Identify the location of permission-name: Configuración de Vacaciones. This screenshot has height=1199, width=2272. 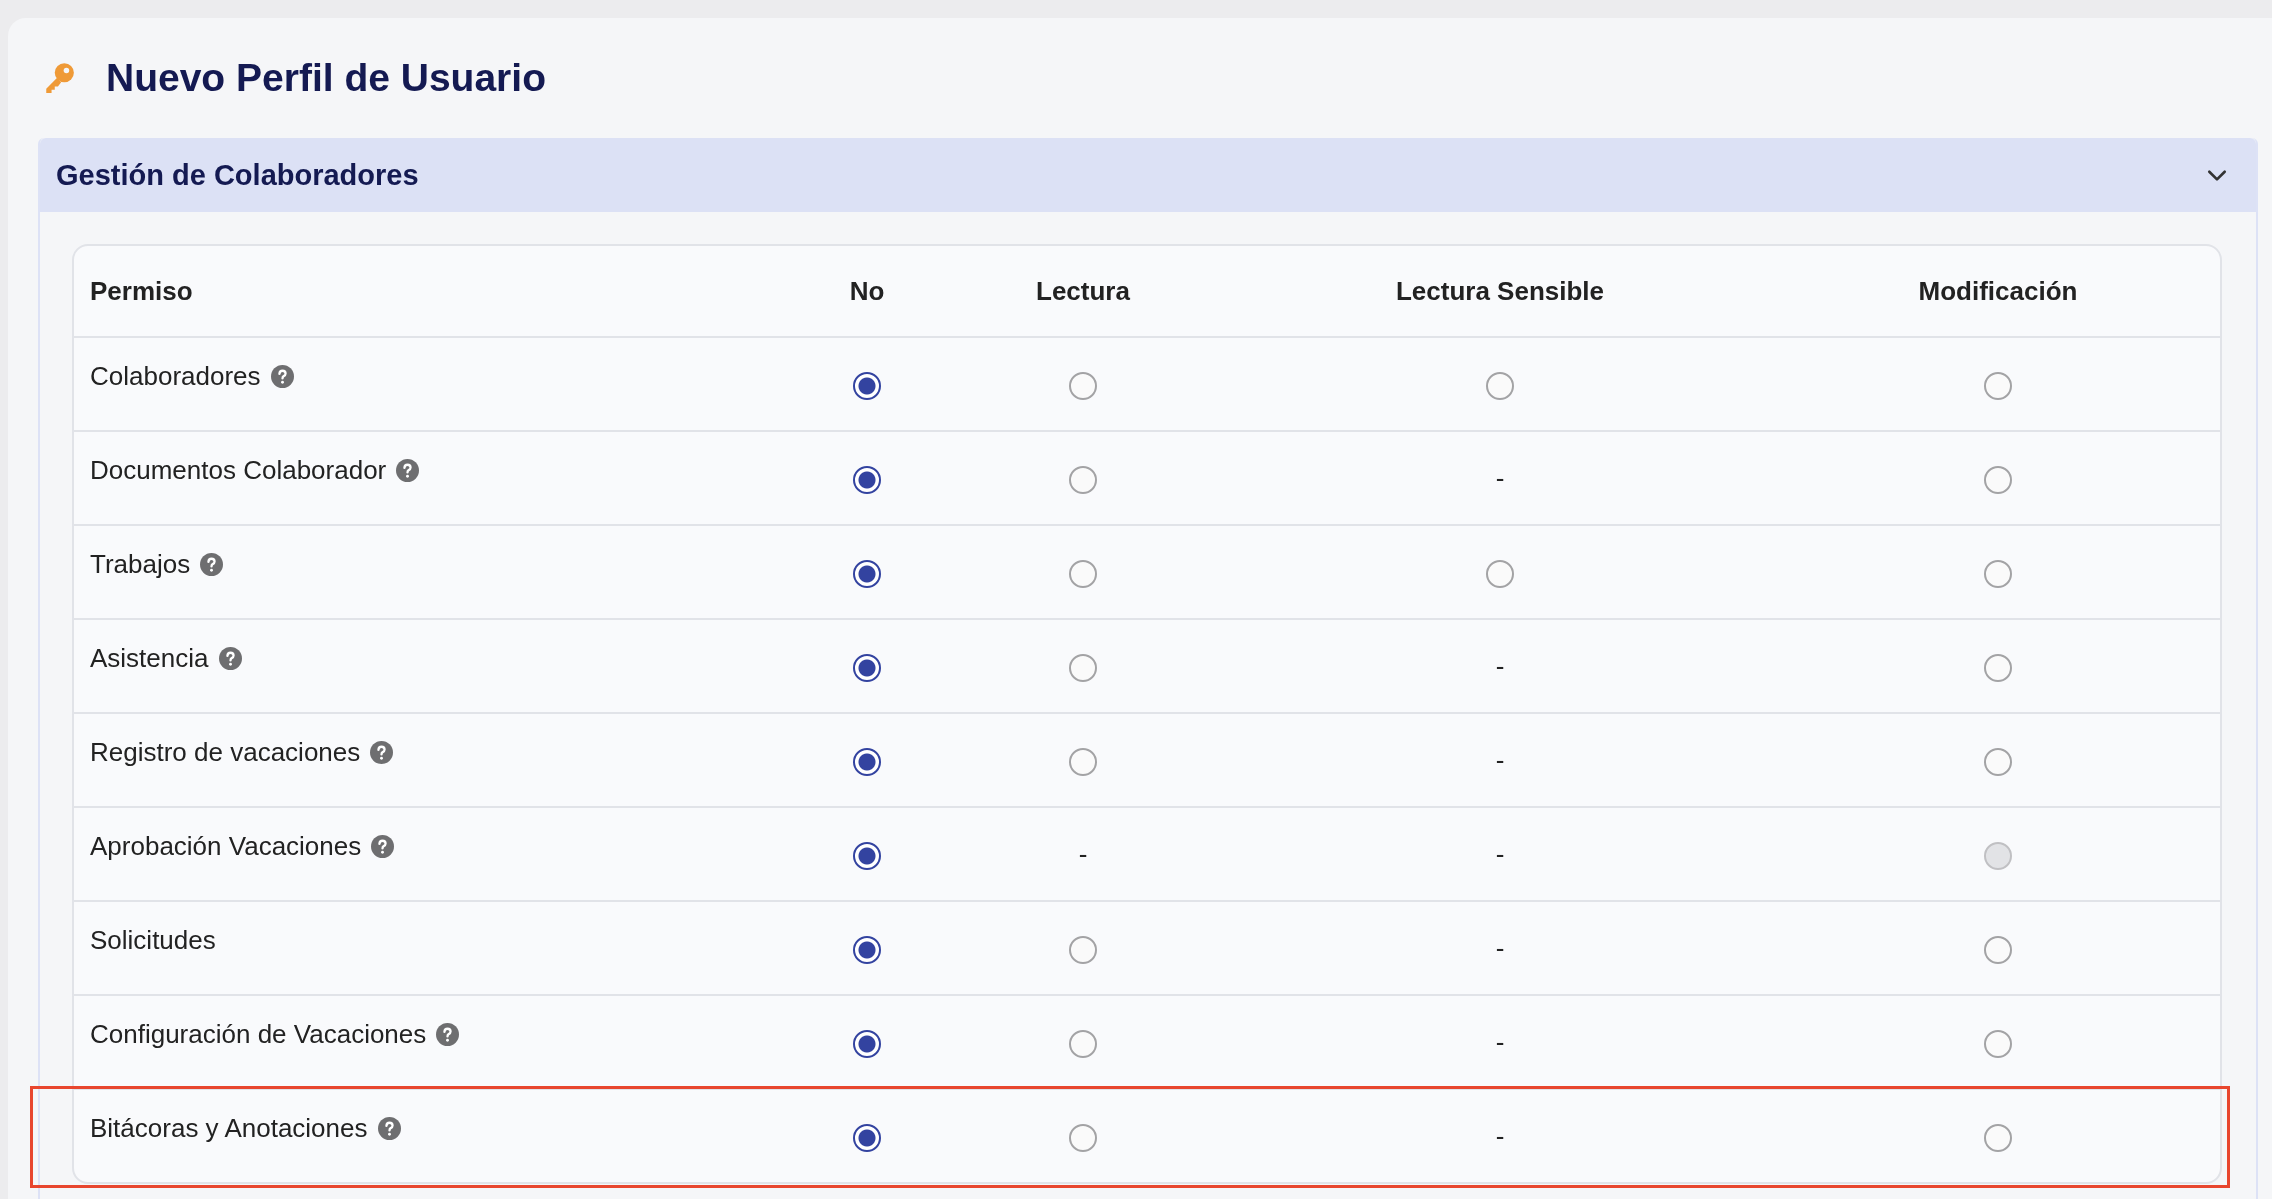
(258, 1034).